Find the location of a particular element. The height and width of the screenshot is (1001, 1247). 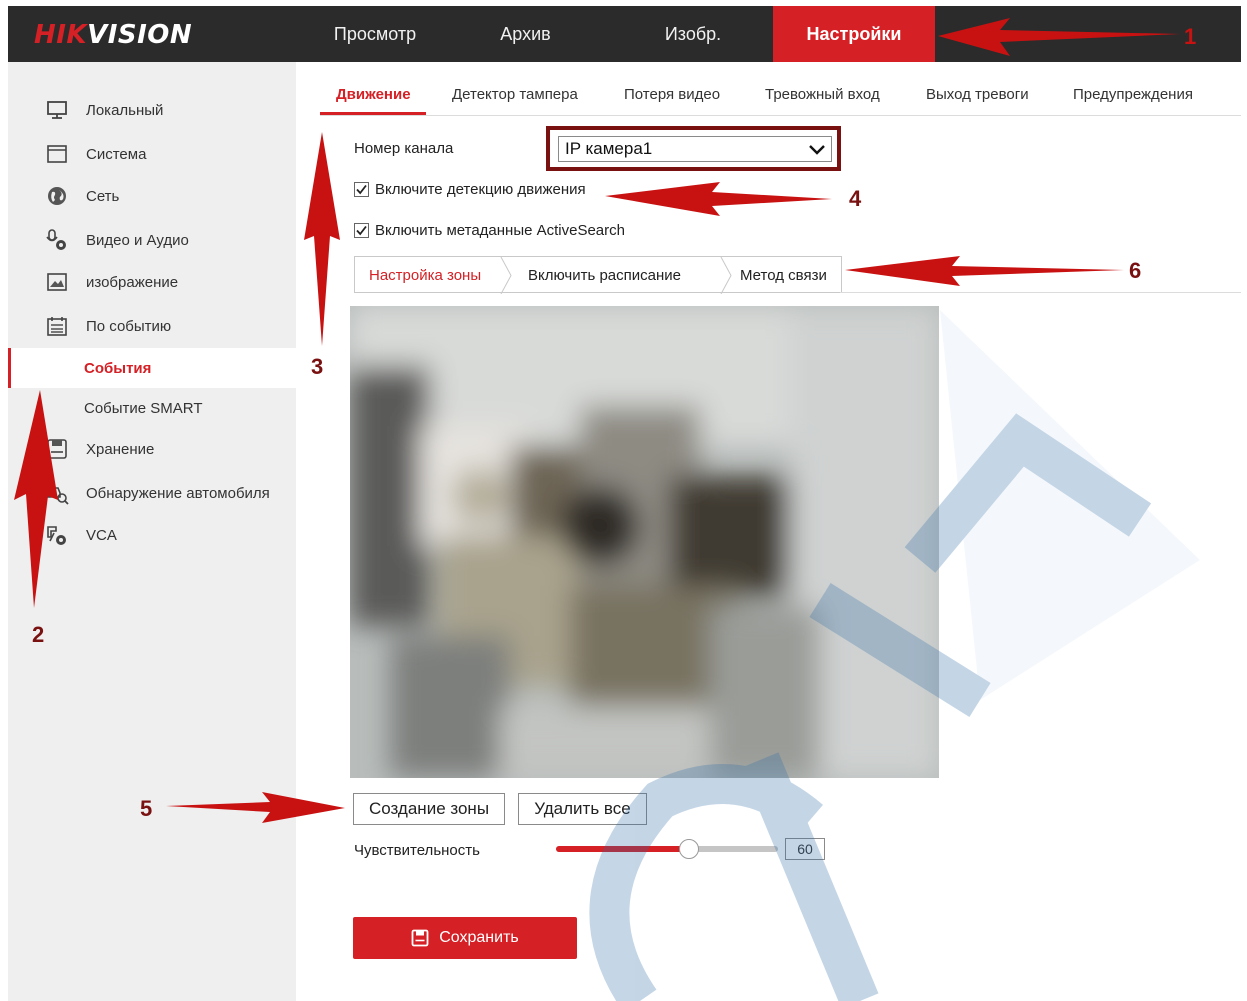

sidebar-item-label: По событию is located at coordinates (129, 326).